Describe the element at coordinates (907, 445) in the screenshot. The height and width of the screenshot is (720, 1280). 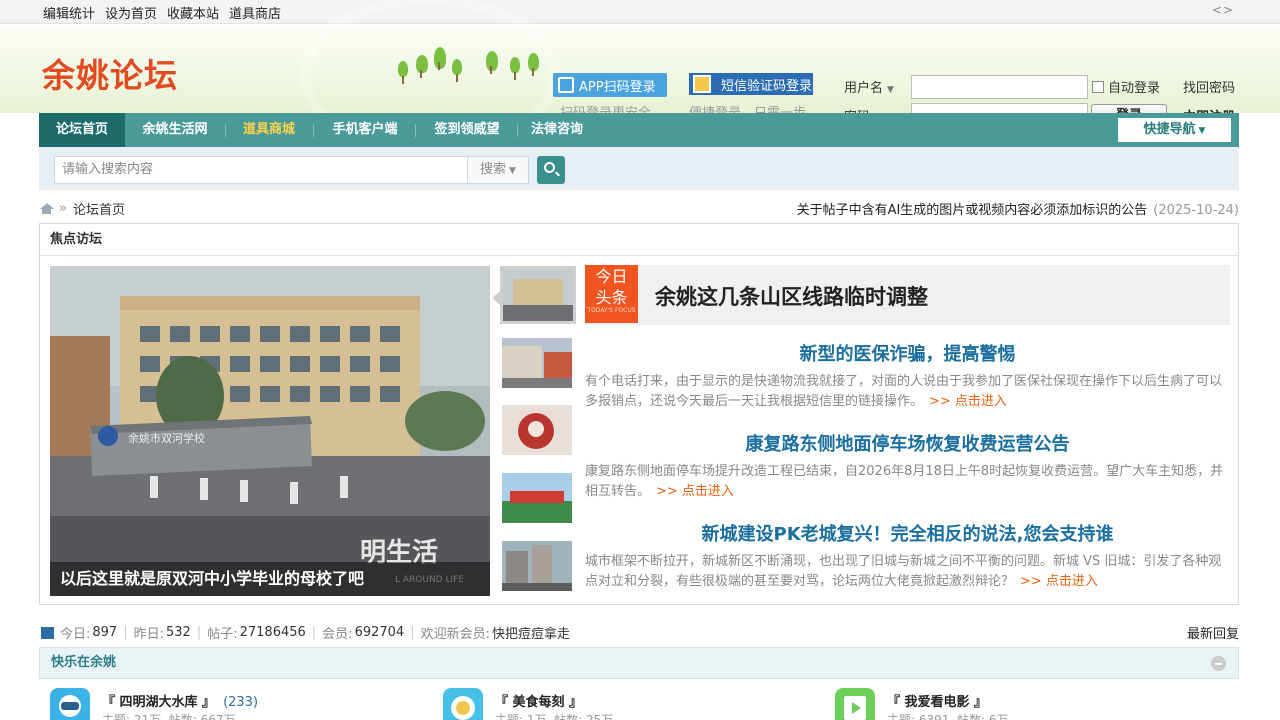
I see `story-title: 康复路东侧地面停车场恢复收费运营公告` at that location.